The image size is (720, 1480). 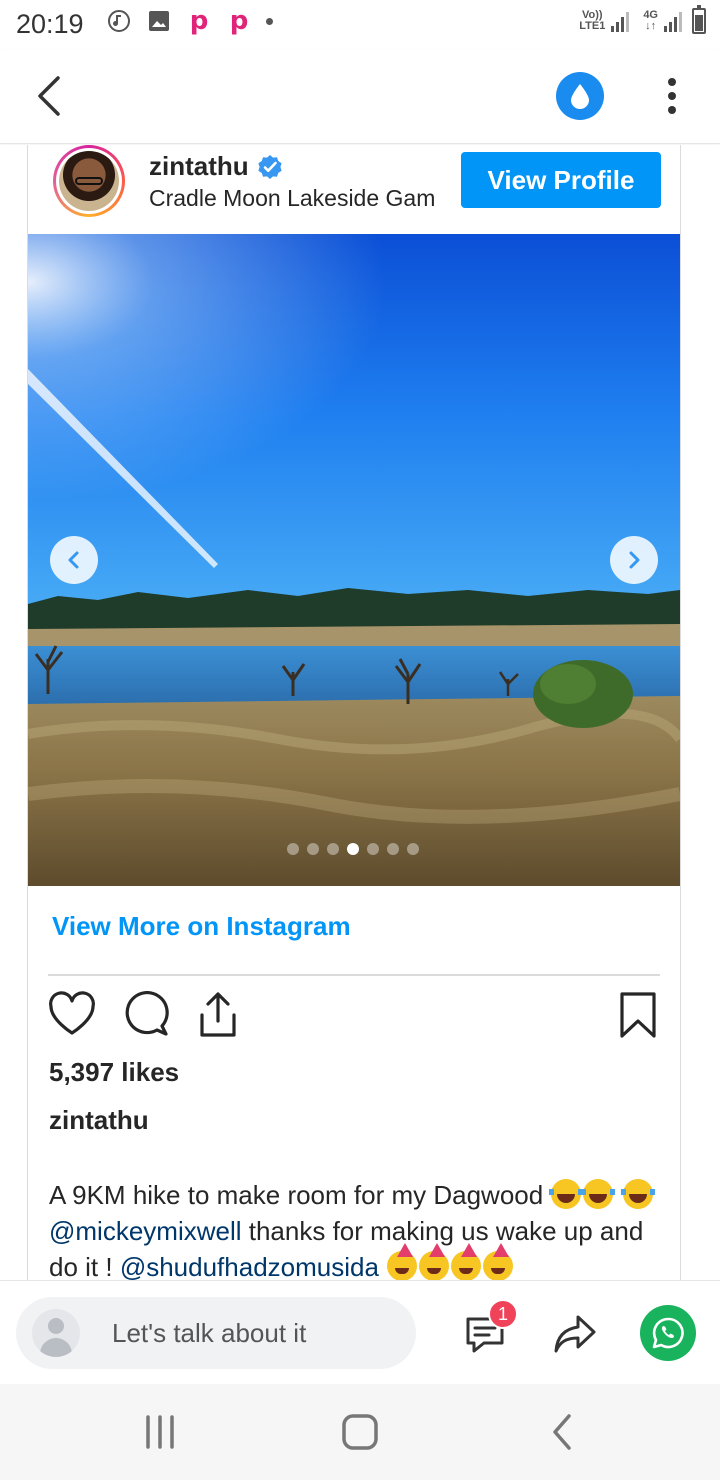 I want to click on vertical-dots-icon, so click(x=672, y=82).